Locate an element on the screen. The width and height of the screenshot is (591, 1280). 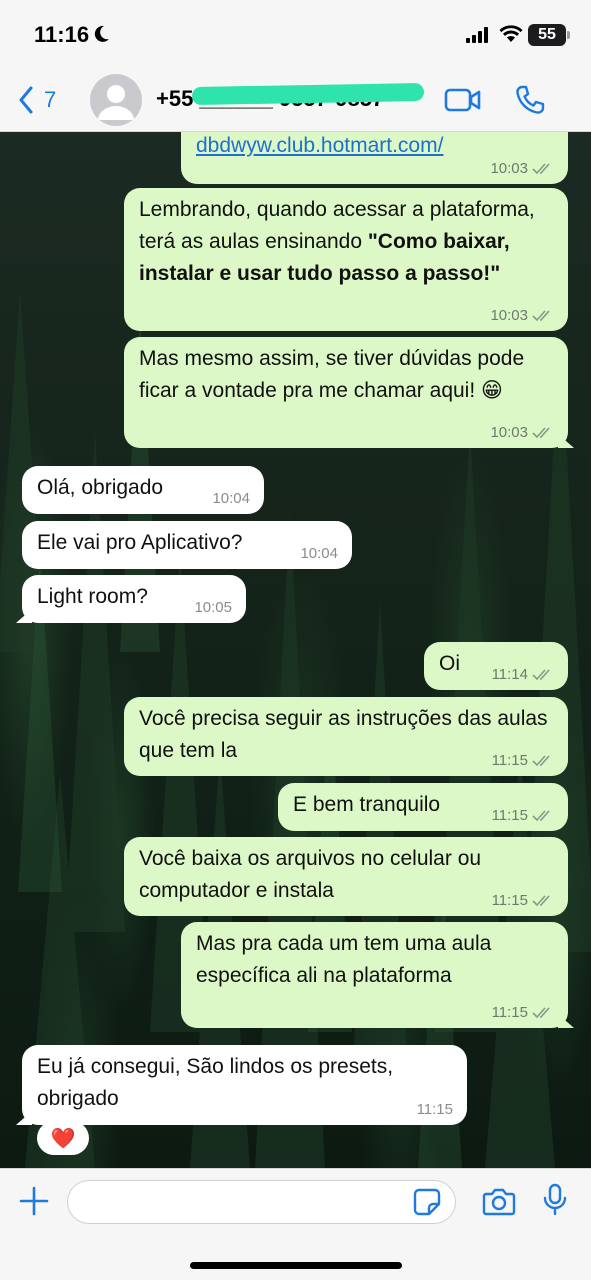
avatar-icon is located at coordinates (116, 102).